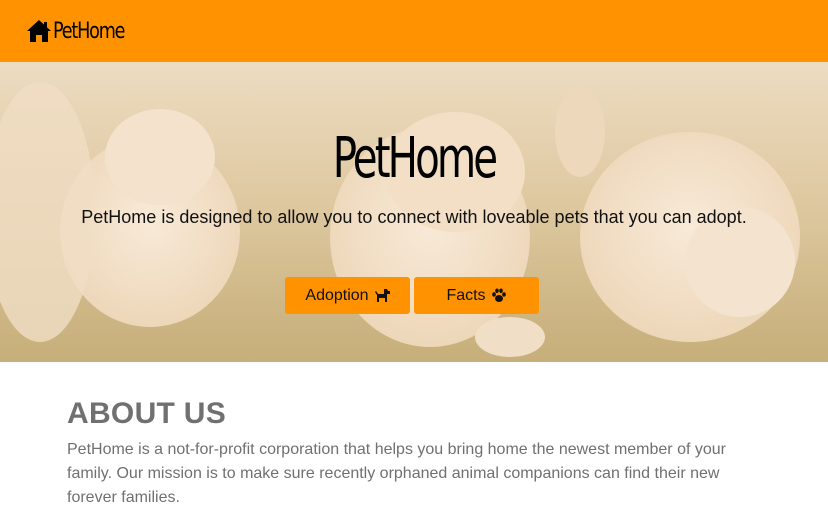 This screenshot has height=528, width=828. Describe the element at coordinates (147, 413) in the screenshot. I see `about-title: ABOUT US` at that location.